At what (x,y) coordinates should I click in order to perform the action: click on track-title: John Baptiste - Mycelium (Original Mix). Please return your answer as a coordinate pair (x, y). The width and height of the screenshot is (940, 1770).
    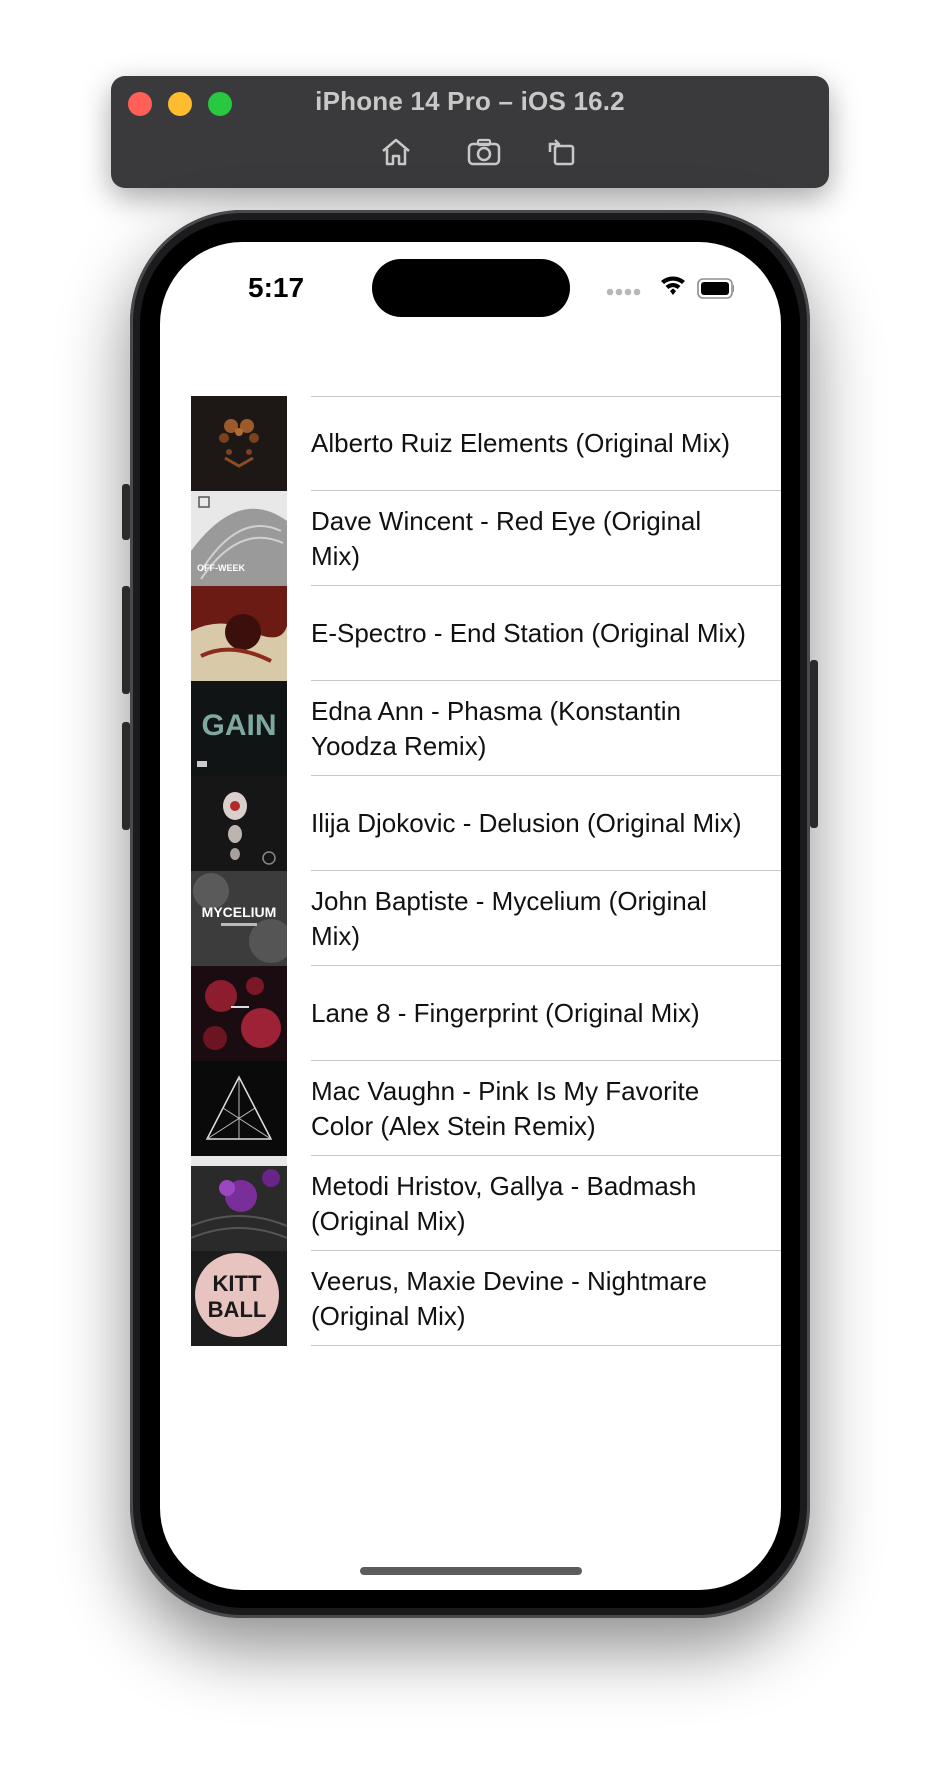
    Looking at the image, I should click on (509, 918).